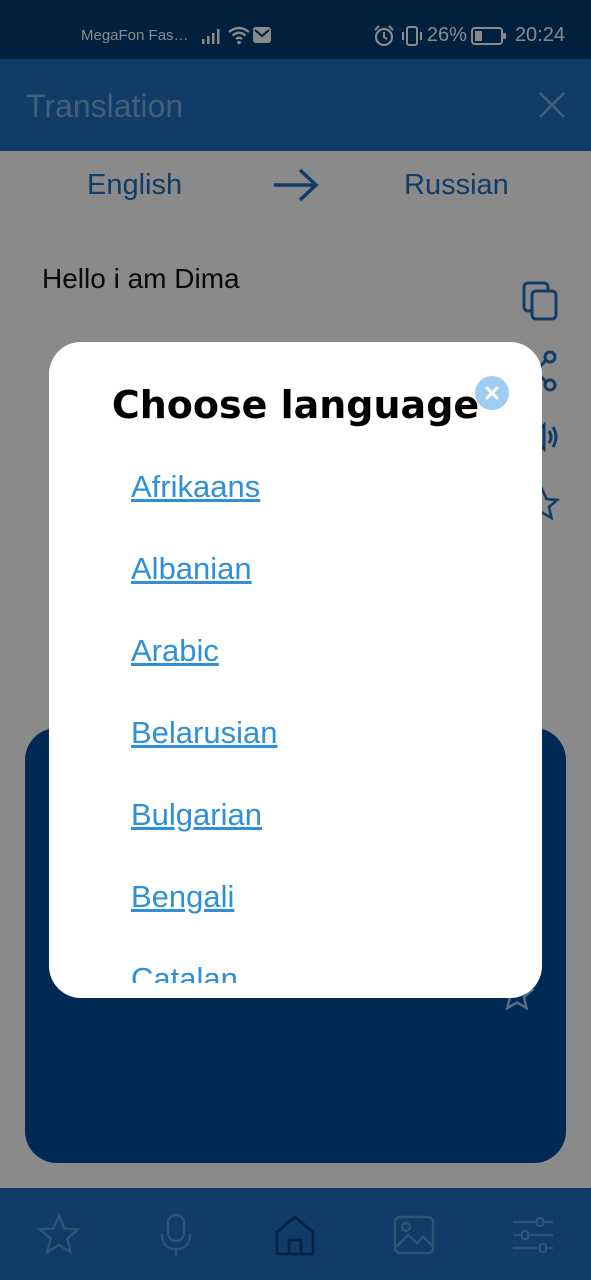 The width and height of the screenshot is (591, 1280). What do you see at coordinates (321, 969) in the screenshot?
I see `language-option: Catalan` at bounding box center [321, 969].